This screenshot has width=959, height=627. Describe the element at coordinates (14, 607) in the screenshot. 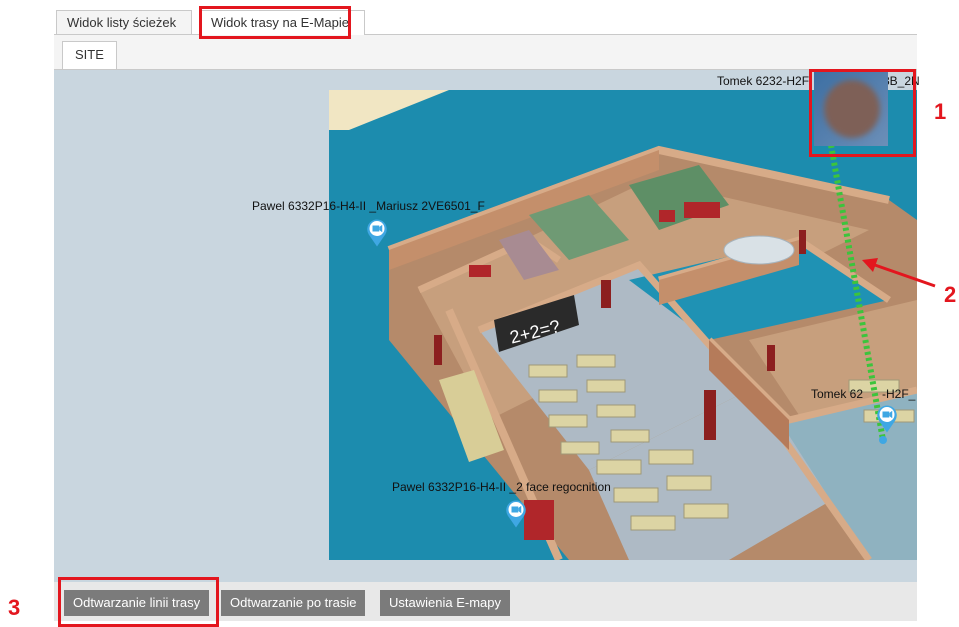

I see `annotation-number-3: 3` at that location.